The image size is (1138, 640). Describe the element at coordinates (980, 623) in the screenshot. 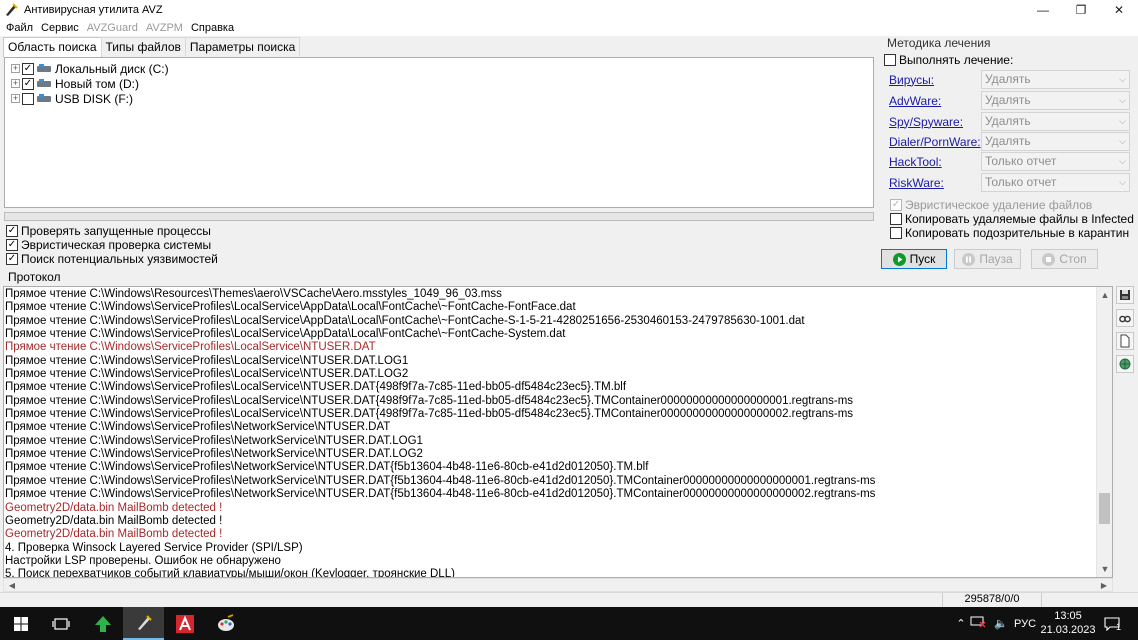

I see `network-icon` at that location.